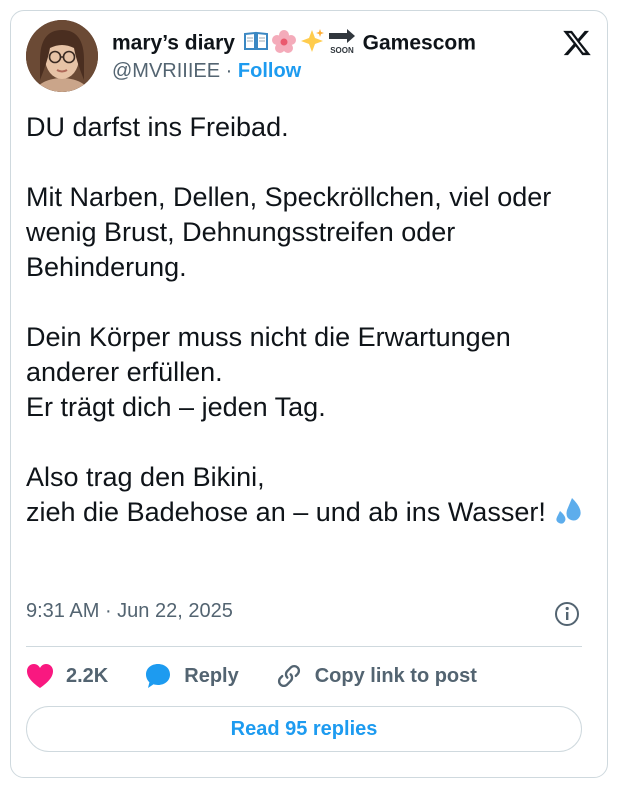  I want to click on reply-button: Reply, so click(191, 676).